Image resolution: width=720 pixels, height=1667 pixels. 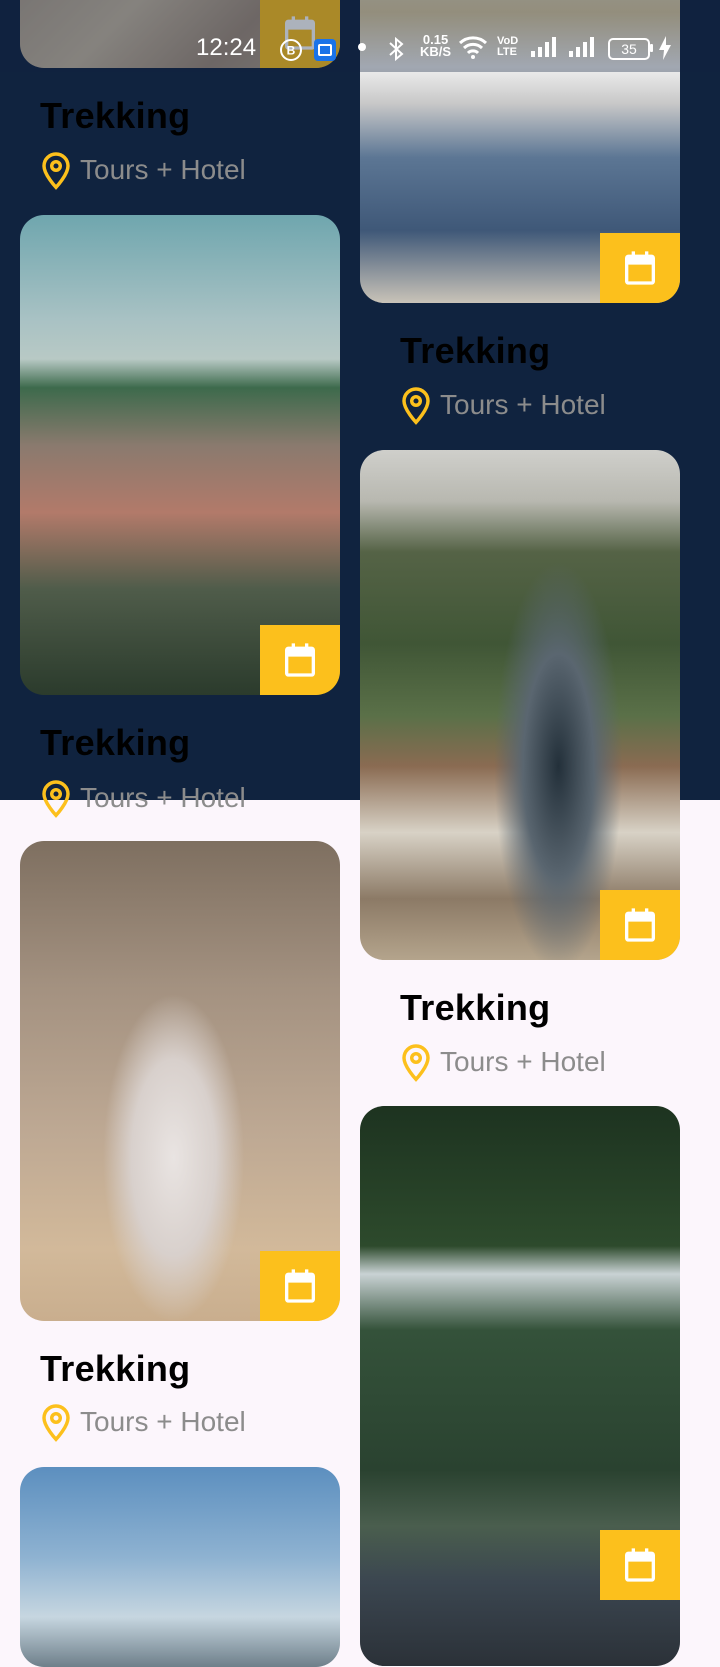 What do you see at coordinates (360, 36) in the screenshot?
I see `status-bar: 12:24 B 0.15 KB/S VoD LTE 35` at bounding box center [360, 36].